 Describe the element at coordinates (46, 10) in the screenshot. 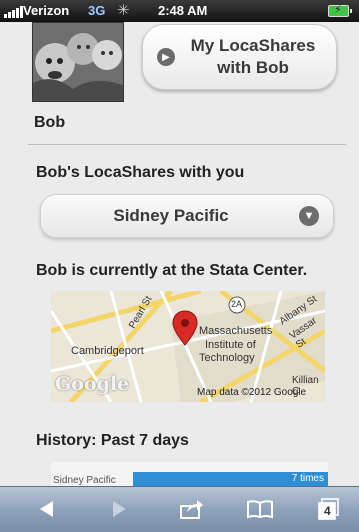

I see `carrier-name: Verizon` at that location.